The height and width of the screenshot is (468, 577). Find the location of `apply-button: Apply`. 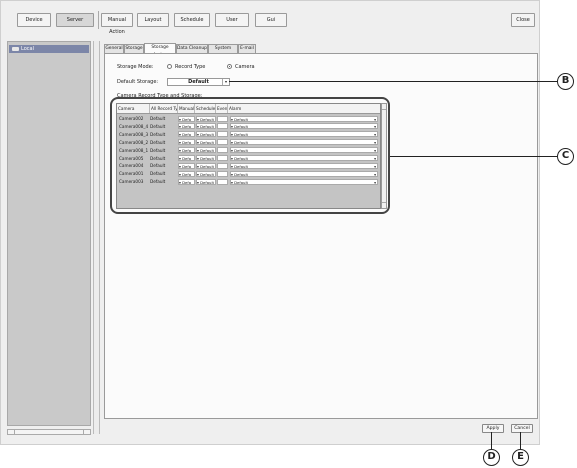

apply-button: Apply is located at coordinates (493, 428).